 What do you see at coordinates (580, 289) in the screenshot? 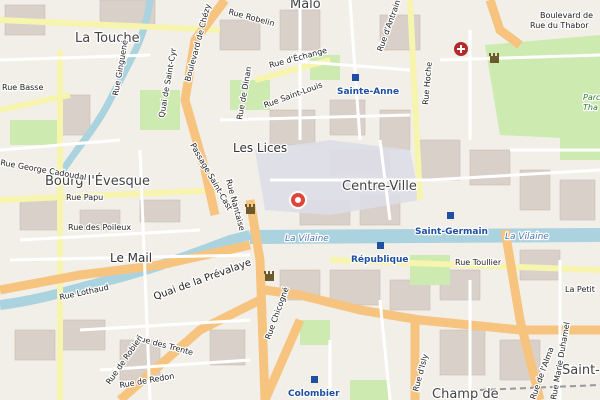
I see `street-label: La Petit` at bounding box center [580, 289].